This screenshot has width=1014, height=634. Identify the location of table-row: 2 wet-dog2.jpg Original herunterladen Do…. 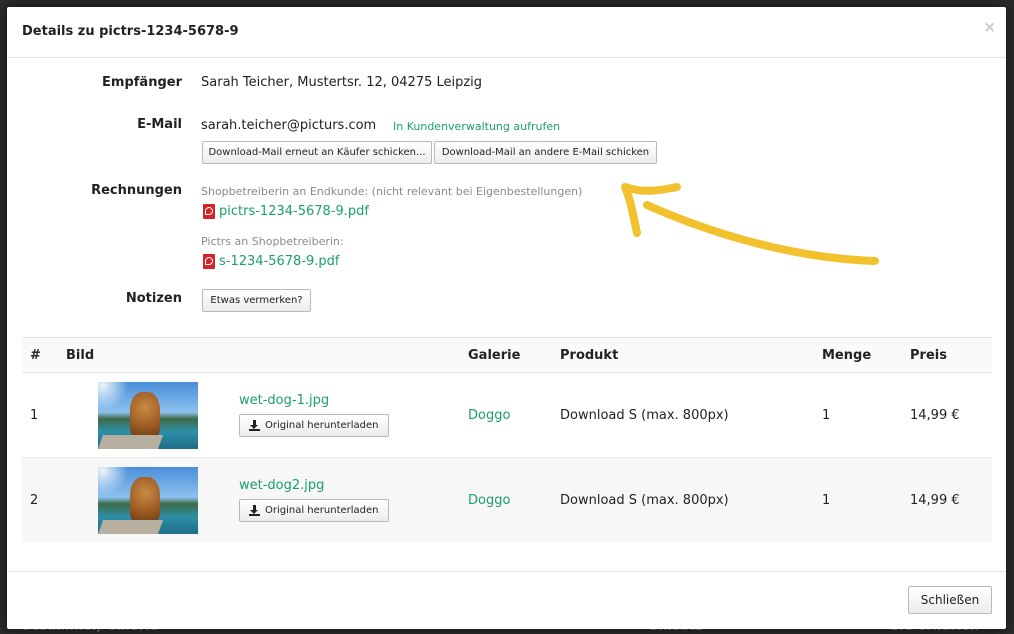
(507, 499).